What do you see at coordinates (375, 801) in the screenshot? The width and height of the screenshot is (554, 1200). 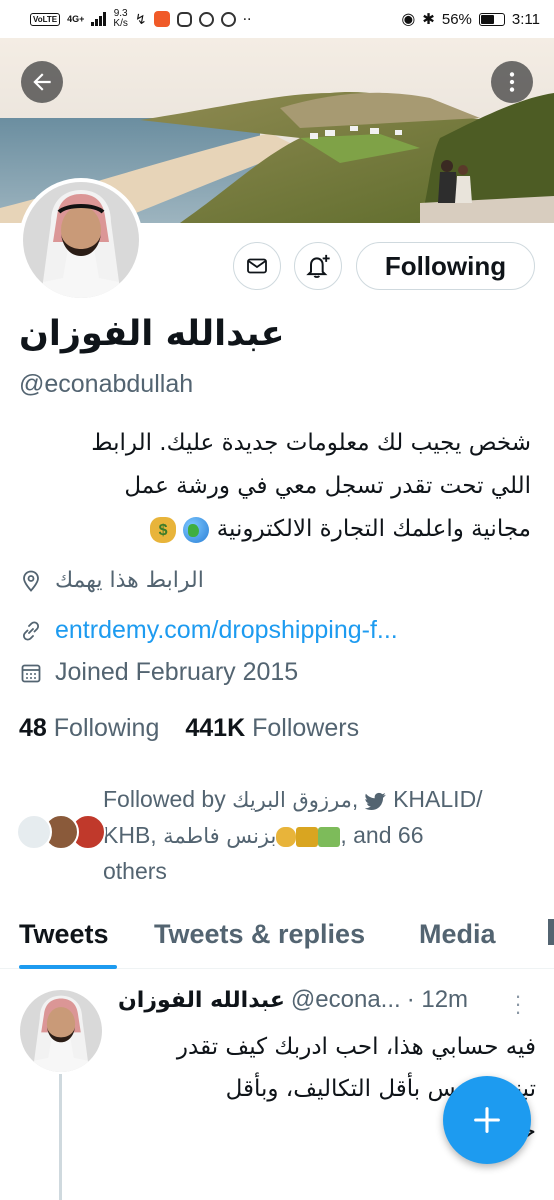 I see `bird-emoji-icon` at bounding box center [375, 801].